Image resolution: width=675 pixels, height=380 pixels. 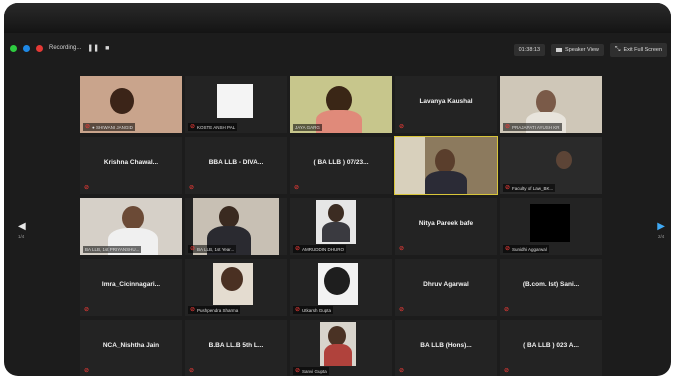 I want to click on participant-tile: B.BA LL.B 5th L... ⊘, so click(x=236, y=348).